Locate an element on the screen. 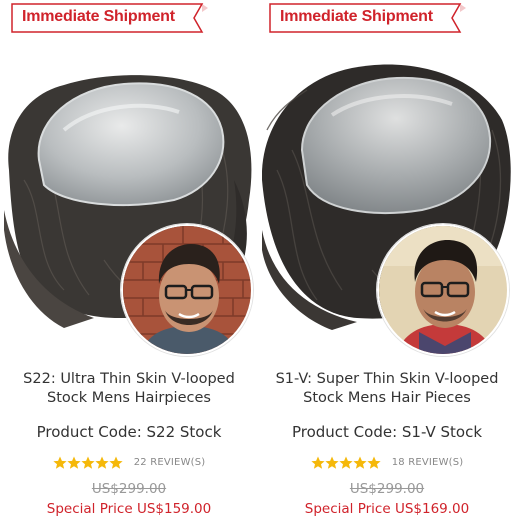  rating-row: 18 REVIEW(S) is located at coordinates (387, 461).